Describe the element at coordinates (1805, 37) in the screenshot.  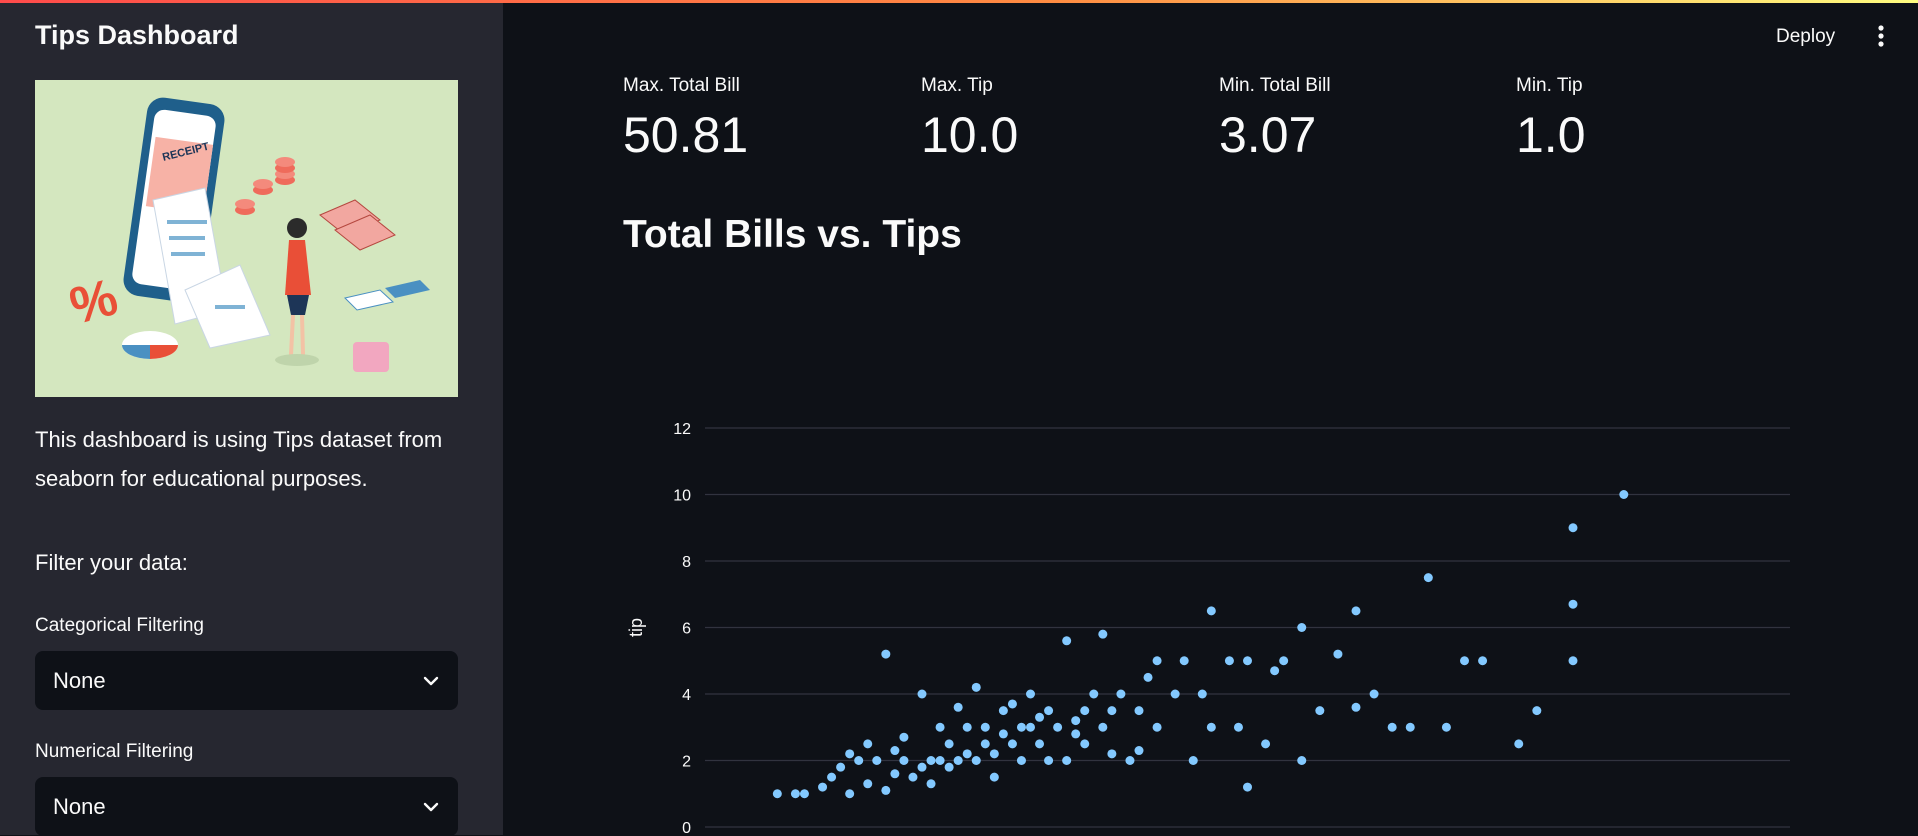
I see `deploy-button: Deploy` at that location.